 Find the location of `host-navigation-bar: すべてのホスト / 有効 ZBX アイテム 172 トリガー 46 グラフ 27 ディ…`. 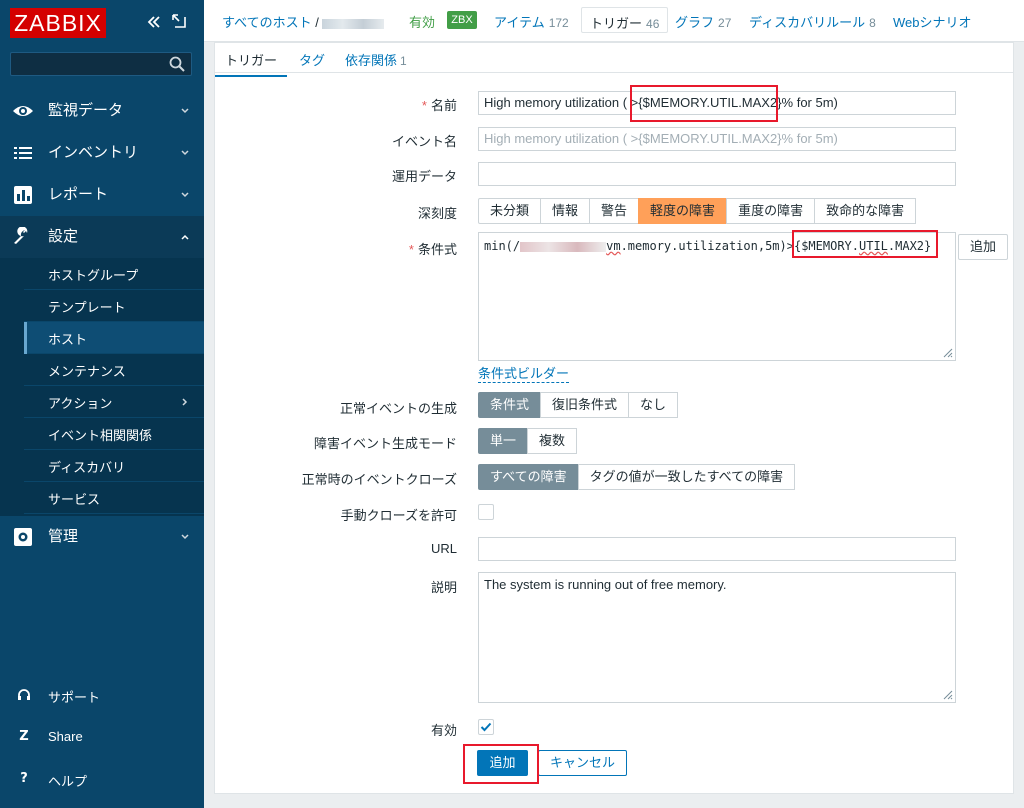

host-navigation-bar: すべてのホスト / 有効 ZBX アイテム 172 トリガー 46 グラフ 27 ディ… is located at coordinates (614, 21).